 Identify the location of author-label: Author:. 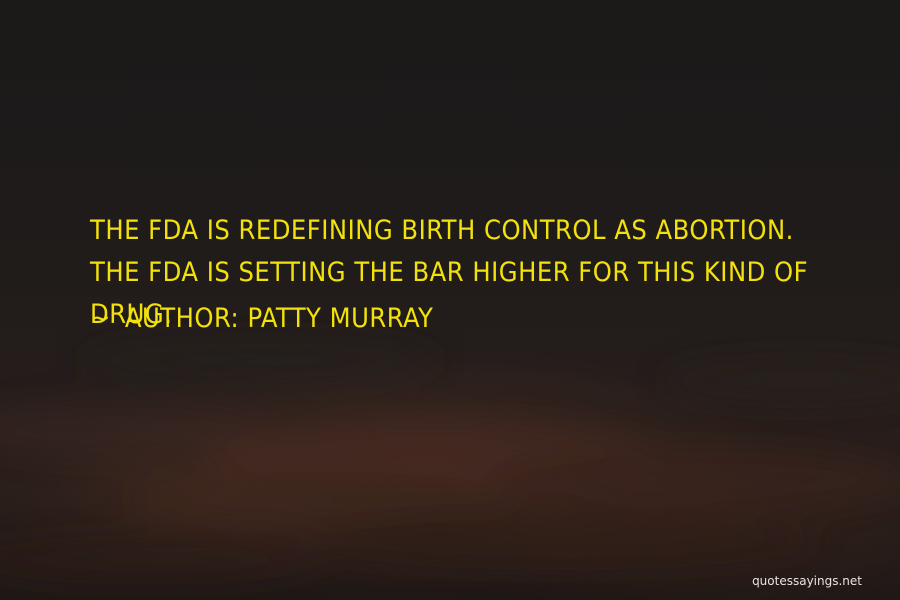
(182, 318).